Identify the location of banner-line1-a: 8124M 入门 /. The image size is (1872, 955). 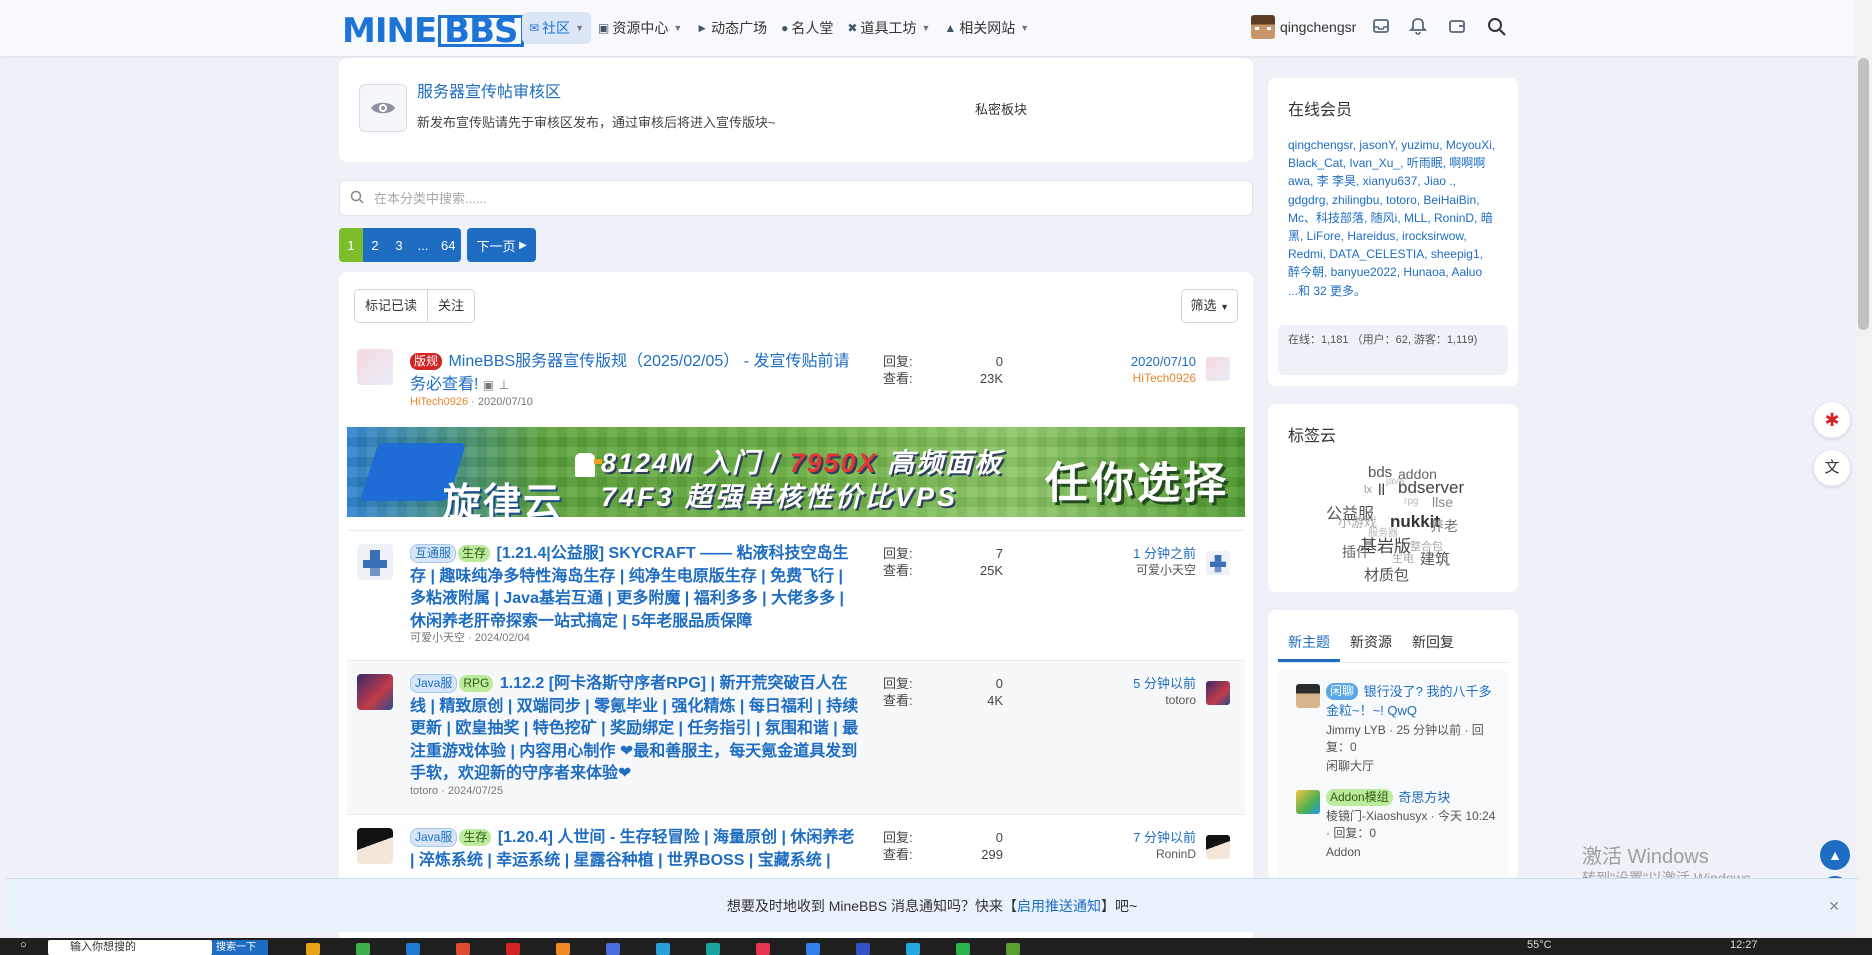
(695, 463).